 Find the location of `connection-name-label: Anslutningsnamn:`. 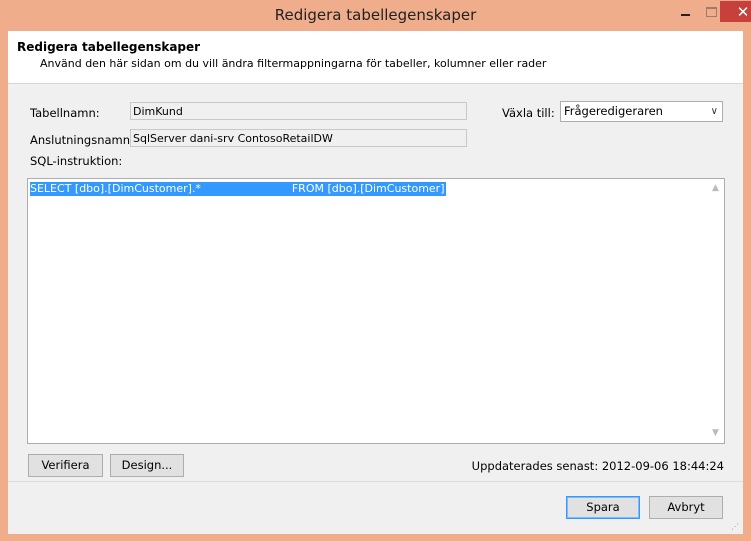

connection-name-label: Anslutningsnamn: is located at coordinates (82, 140).